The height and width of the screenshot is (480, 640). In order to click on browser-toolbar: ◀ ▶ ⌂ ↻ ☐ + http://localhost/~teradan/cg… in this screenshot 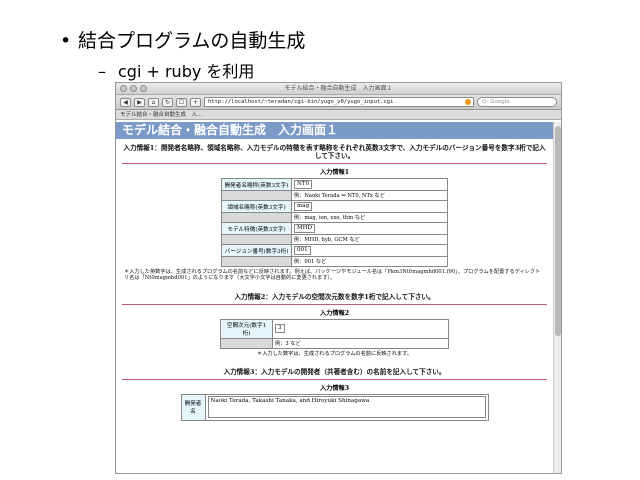, I will do `click(338, 102)`.